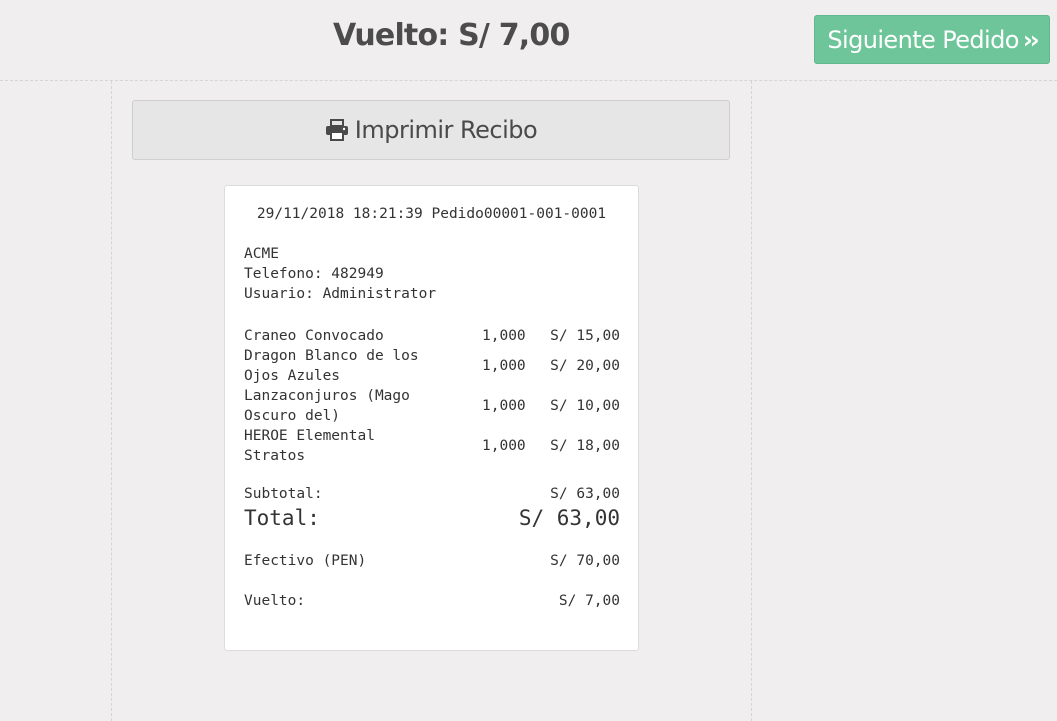  I want to click on item-name-cont: Oscuro del), so click(292, 416).